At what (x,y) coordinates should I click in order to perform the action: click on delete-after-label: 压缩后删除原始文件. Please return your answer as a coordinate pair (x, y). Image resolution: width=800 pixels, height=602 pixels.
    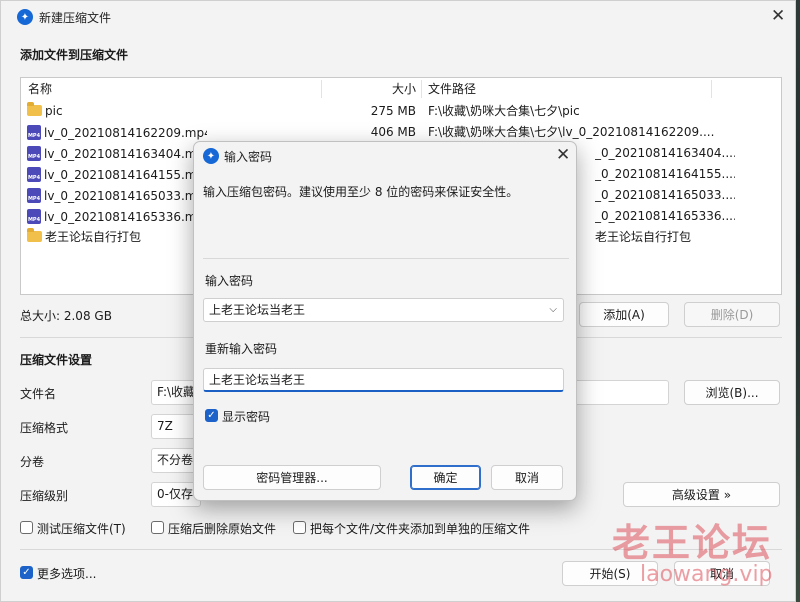
    Looking at the image, I should click on (222, 529).